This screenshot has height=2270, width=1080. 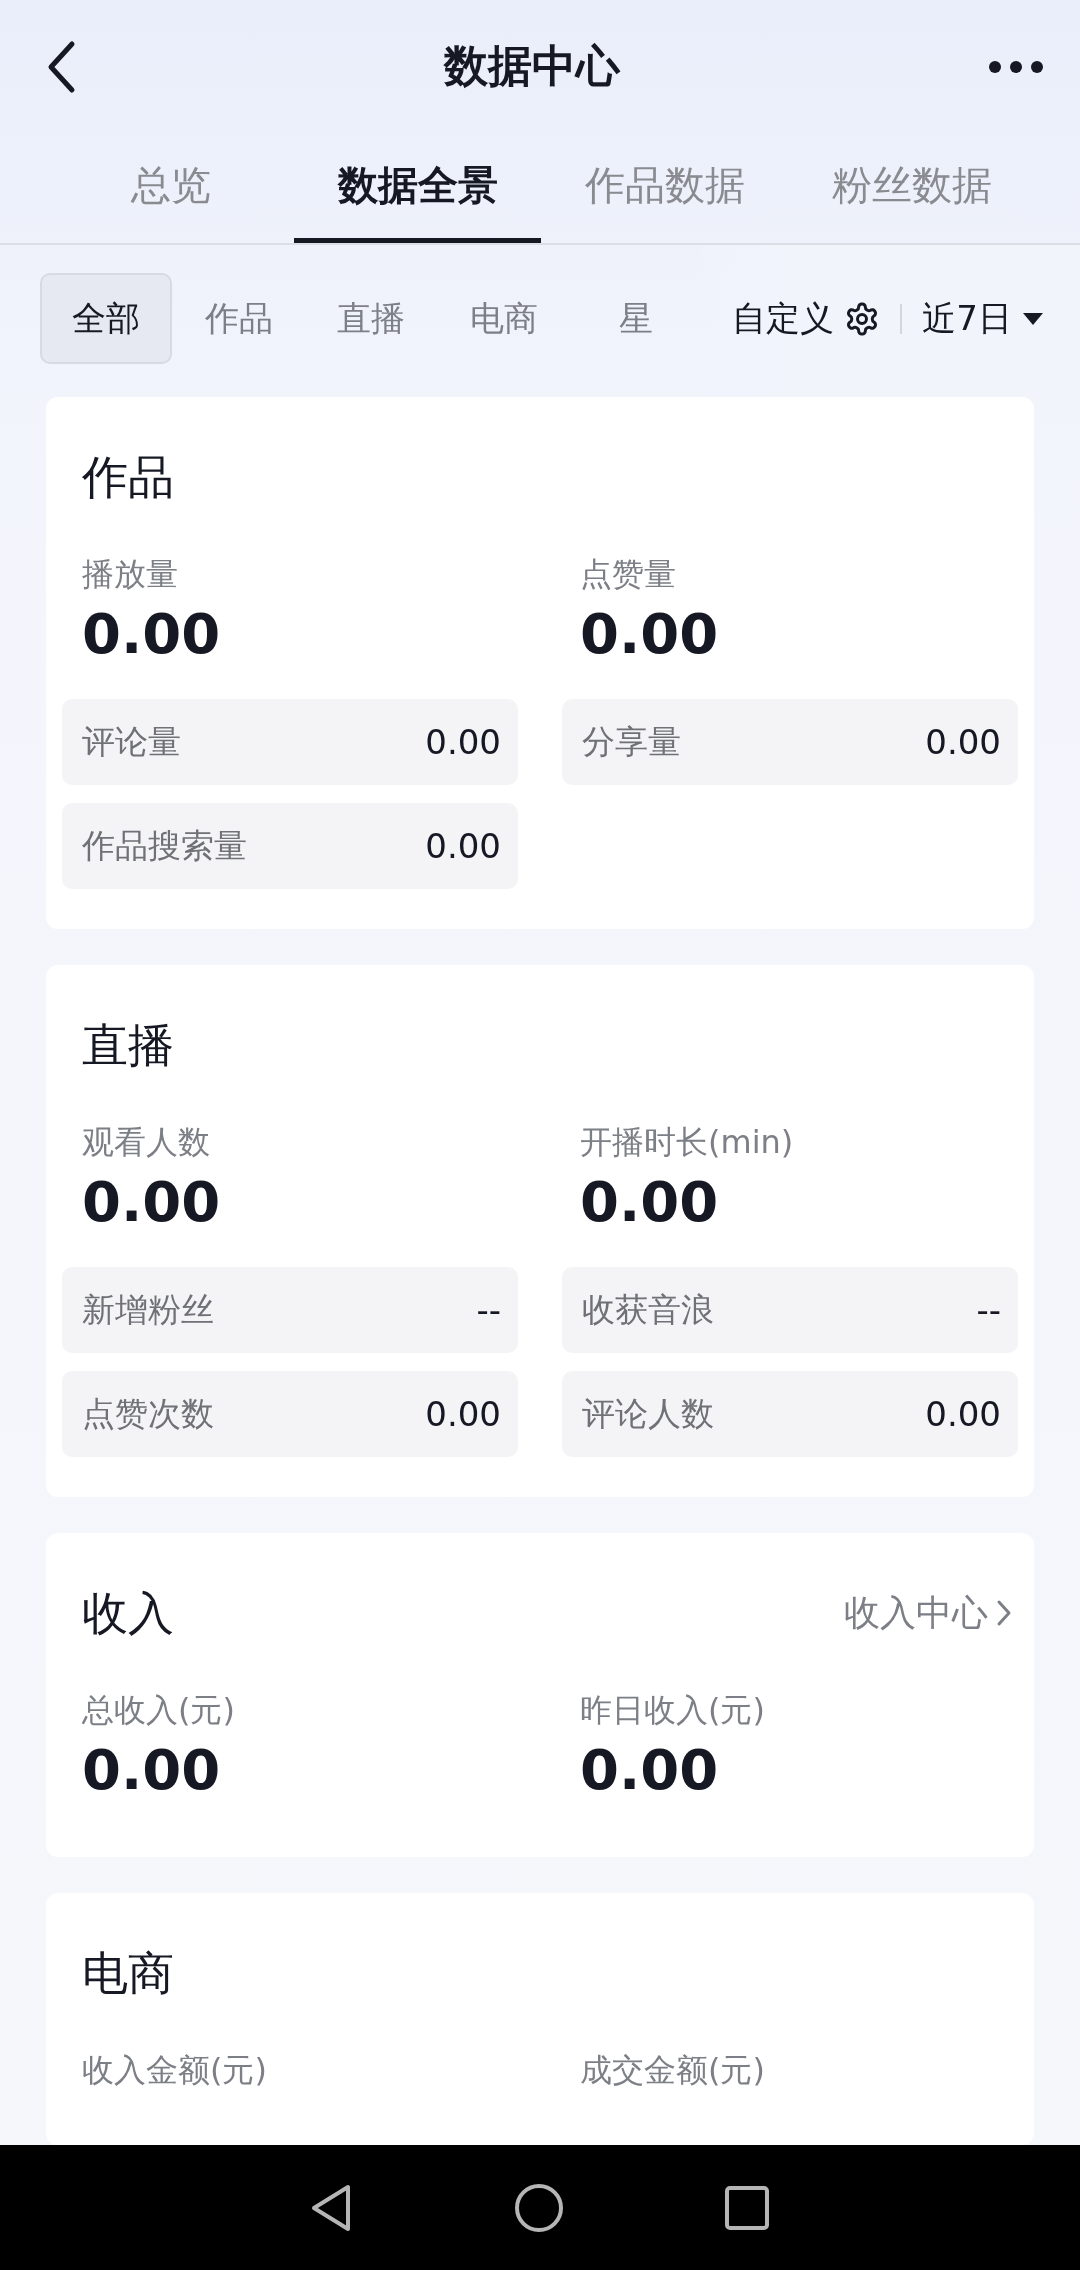 I want to click on more-icon, so click(x=1016, y=66).